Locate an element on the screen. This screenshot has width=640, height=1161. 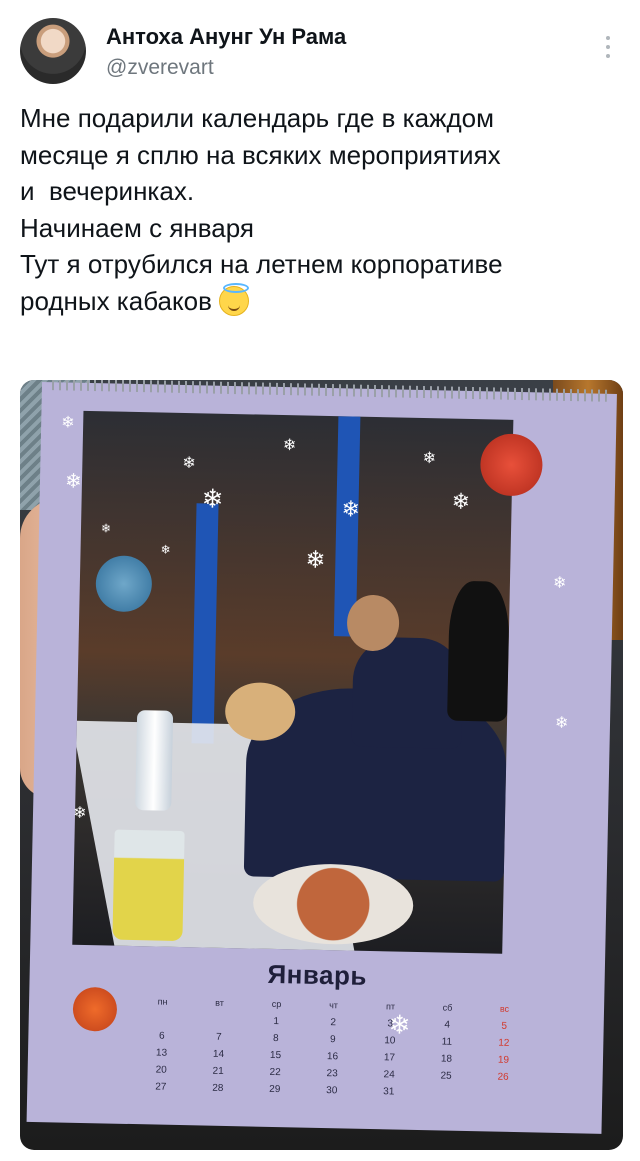
calendar-day: 25 is located at coordinates (446, 1076).